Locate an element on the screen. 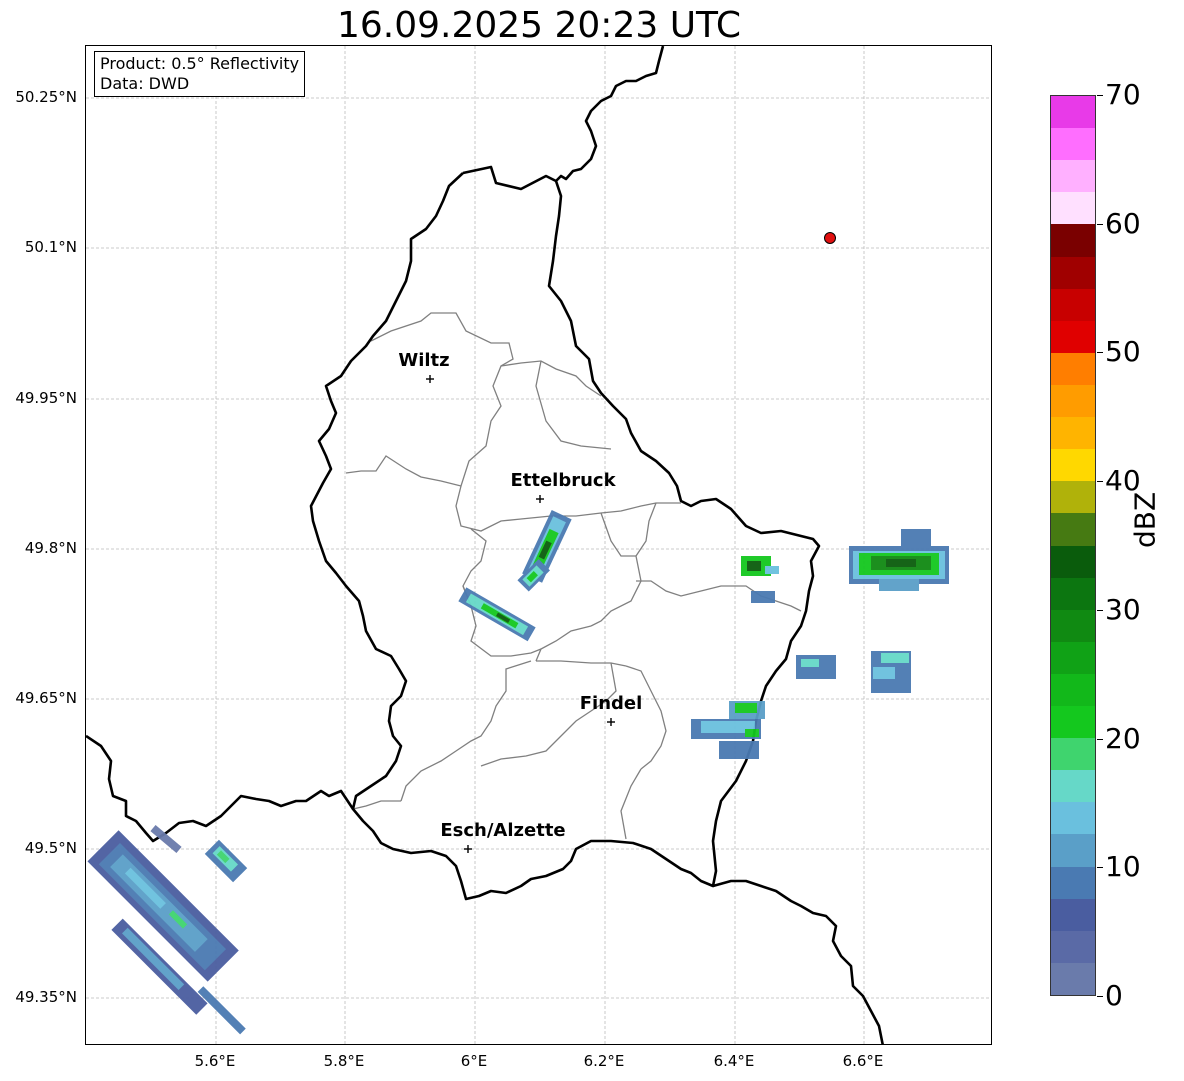 Image resolution: width=1184 pixels, height=1081 pixels. lon-label: 6.2°E is located at coordinates (604, 1061).